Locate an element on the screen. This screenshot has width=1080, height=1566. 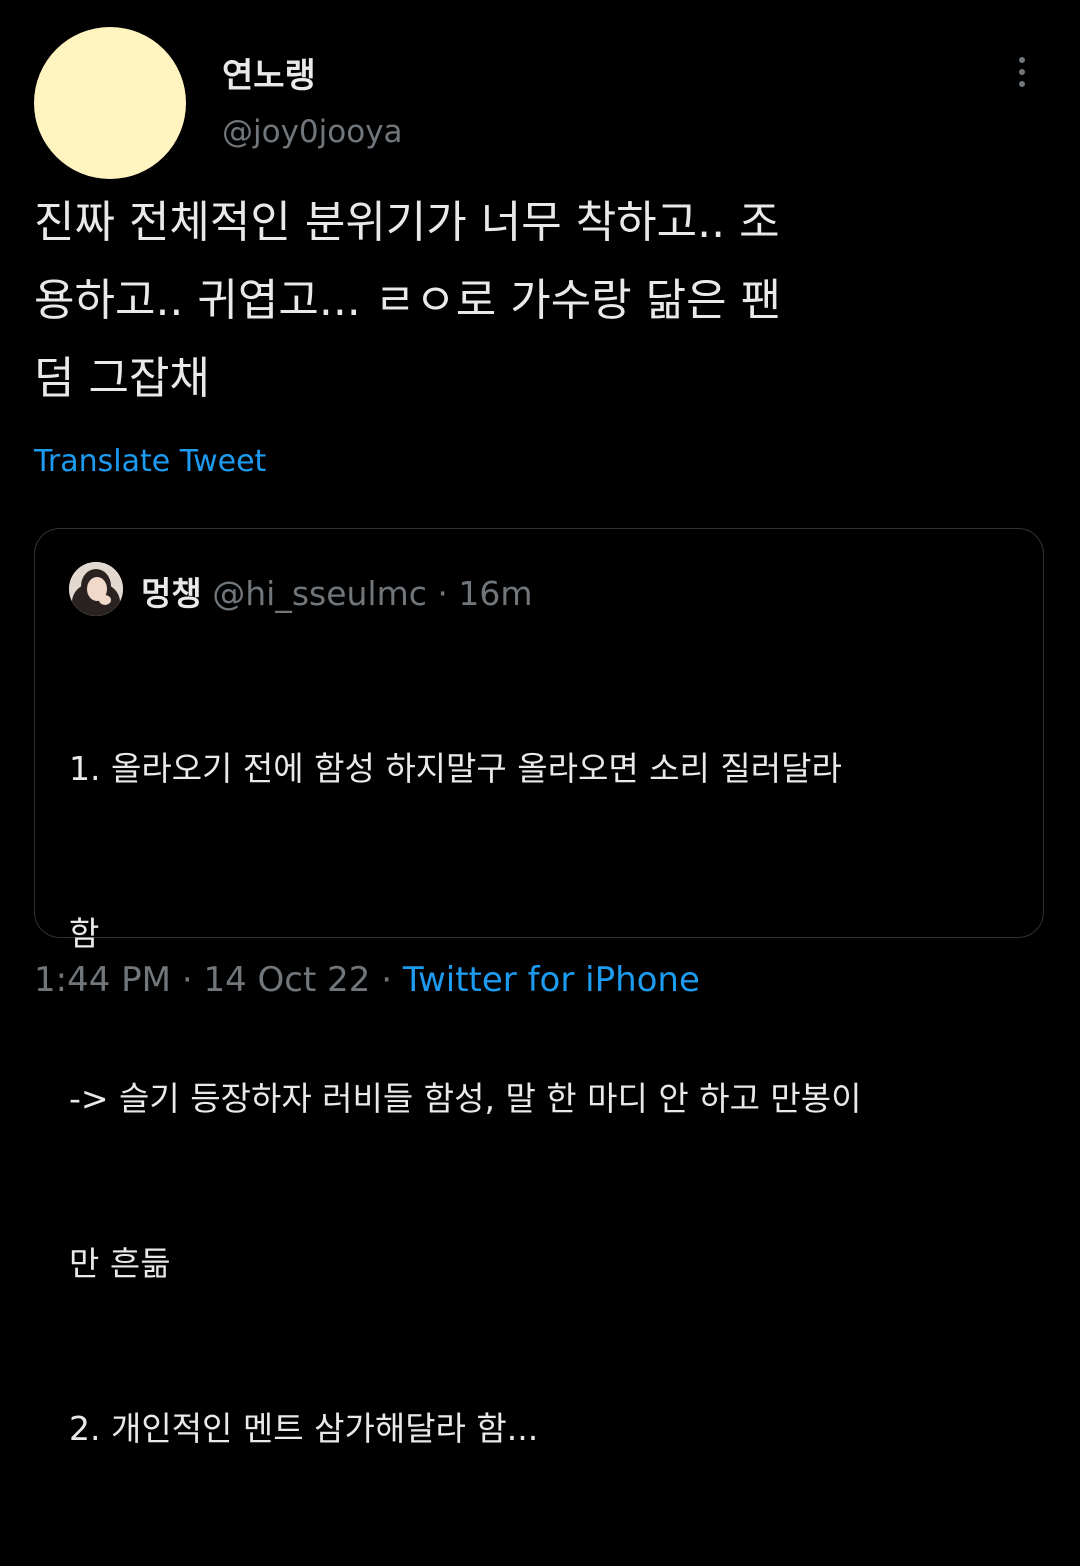
quoted-author-handle: @hi_sseulmc is located at coordinates (319, 593).